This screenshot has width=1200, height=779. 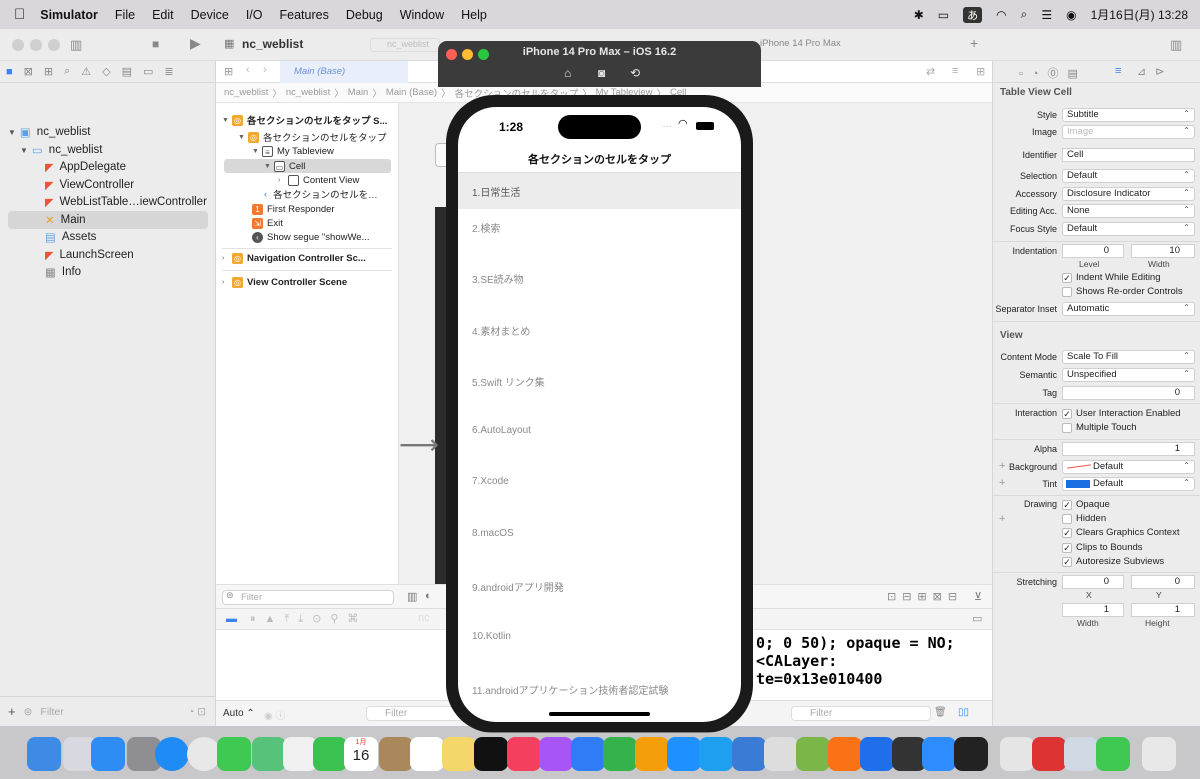 What do you see at coordinates (120, 150) in the screenshot?
I see `group-folder: ▼ ▭ nc_weblist` at bounding box center [120, 150].